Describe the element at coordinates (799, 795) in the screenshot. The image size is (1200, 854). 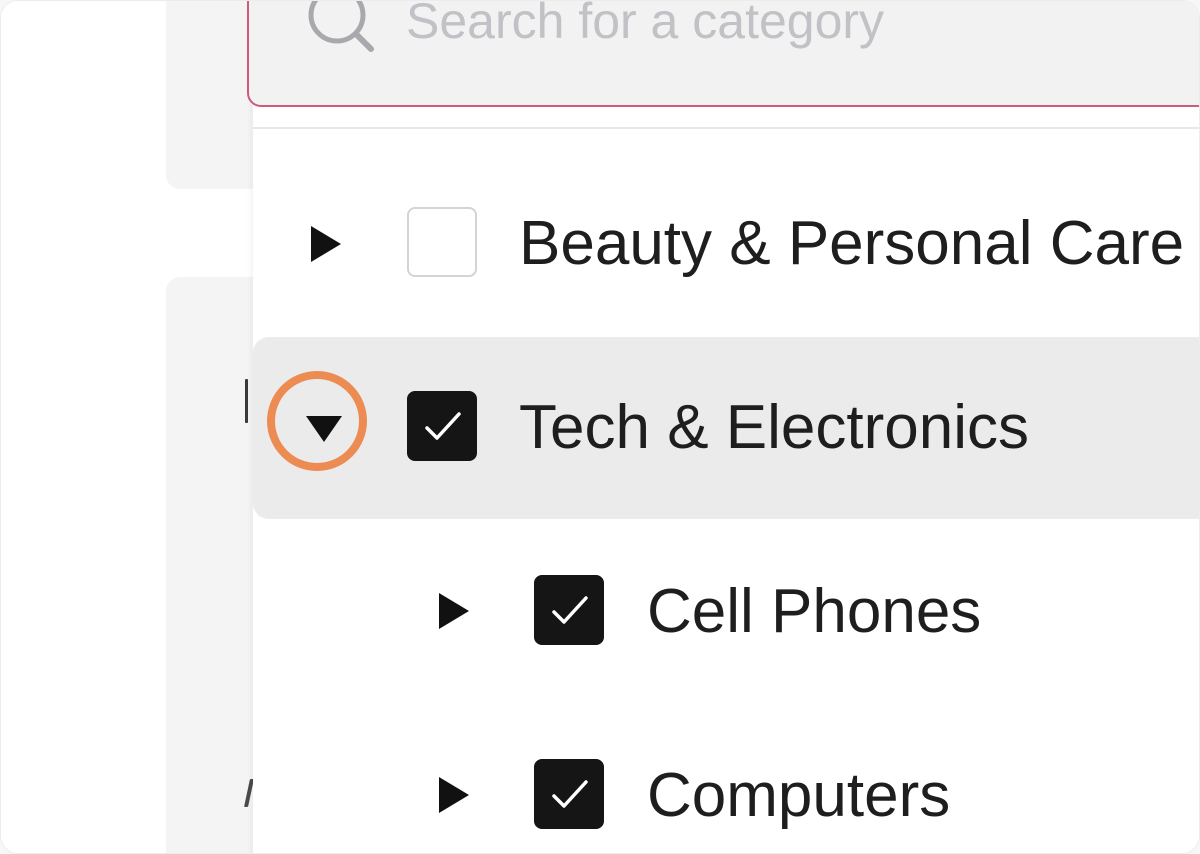
I see `category-label: Computers` at that location.